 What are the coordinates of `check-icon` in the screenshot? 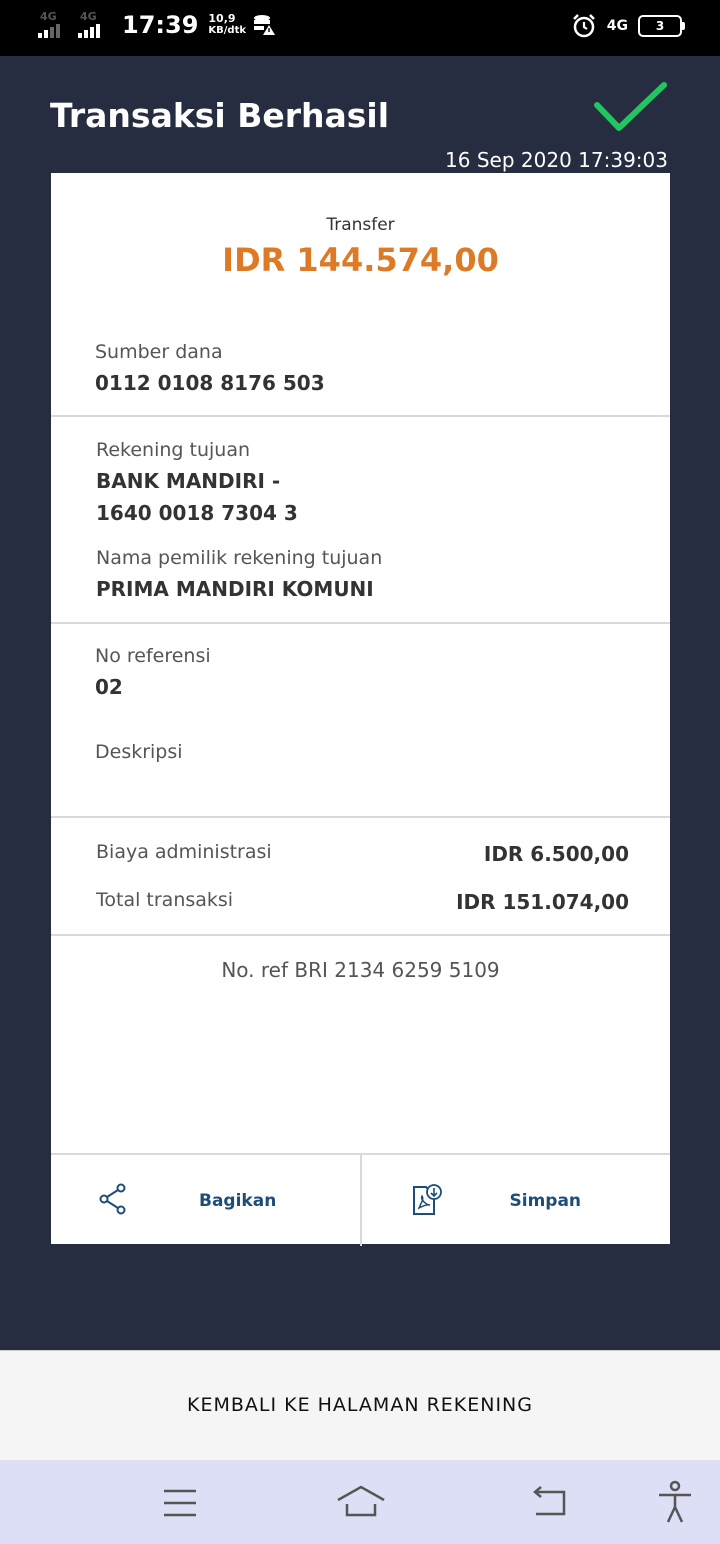 It's located at (630, 106).